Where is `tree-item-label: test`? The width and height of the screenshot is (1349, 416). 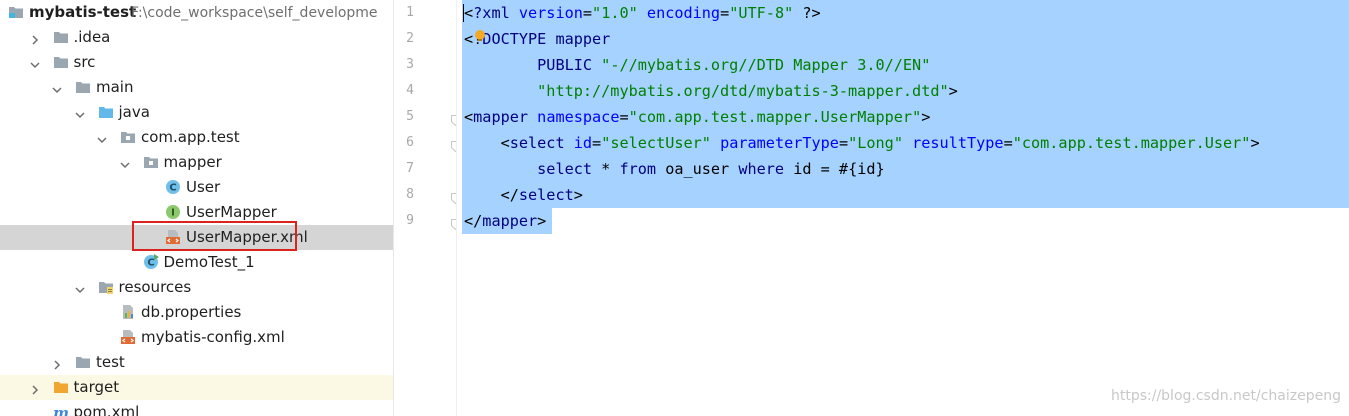
tree-item-label: test is located at coordinates (110, 362).